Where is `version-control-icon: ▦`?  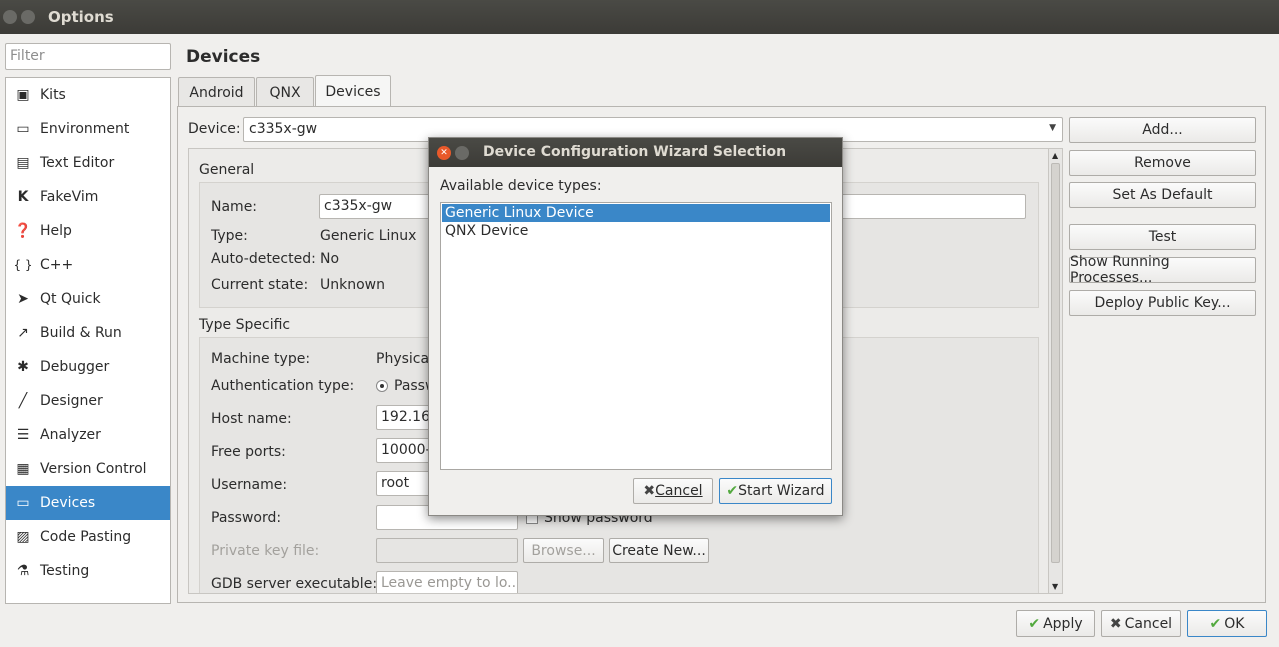
version-control-icon: ▦ is located at coordinates (23, 469).